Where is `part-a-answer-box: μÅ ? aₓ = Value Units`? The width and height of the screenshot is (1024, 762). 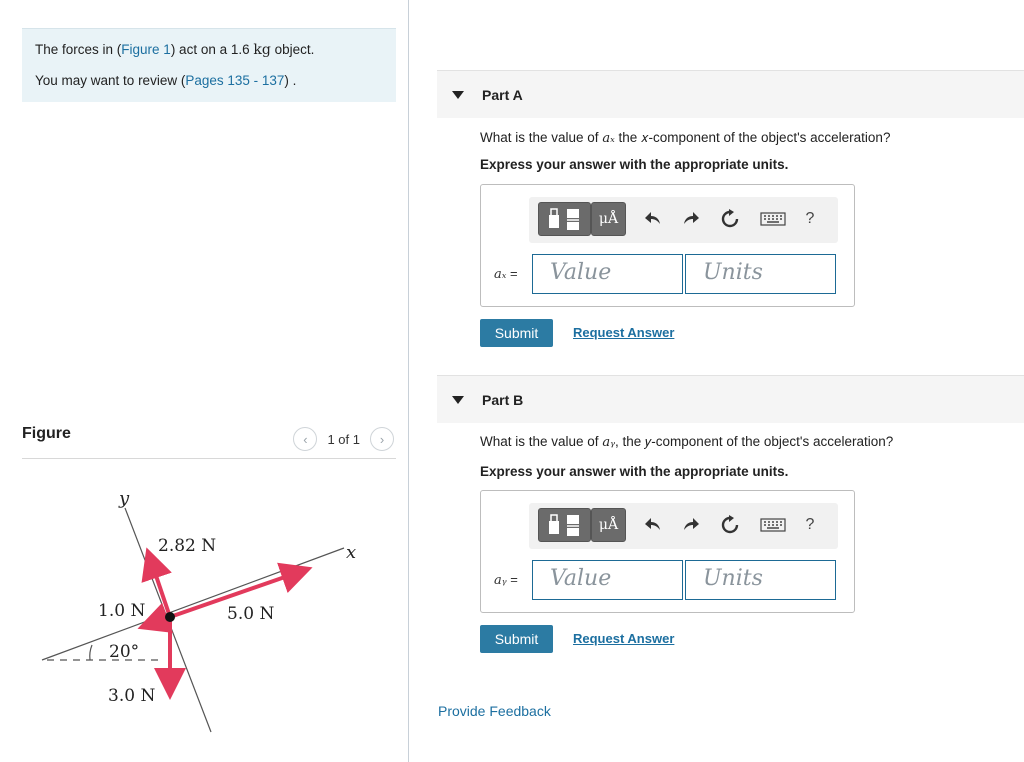
part-a-answer-box: μÅ ? aₓ = Value Units is located at coordinates (667, 245).